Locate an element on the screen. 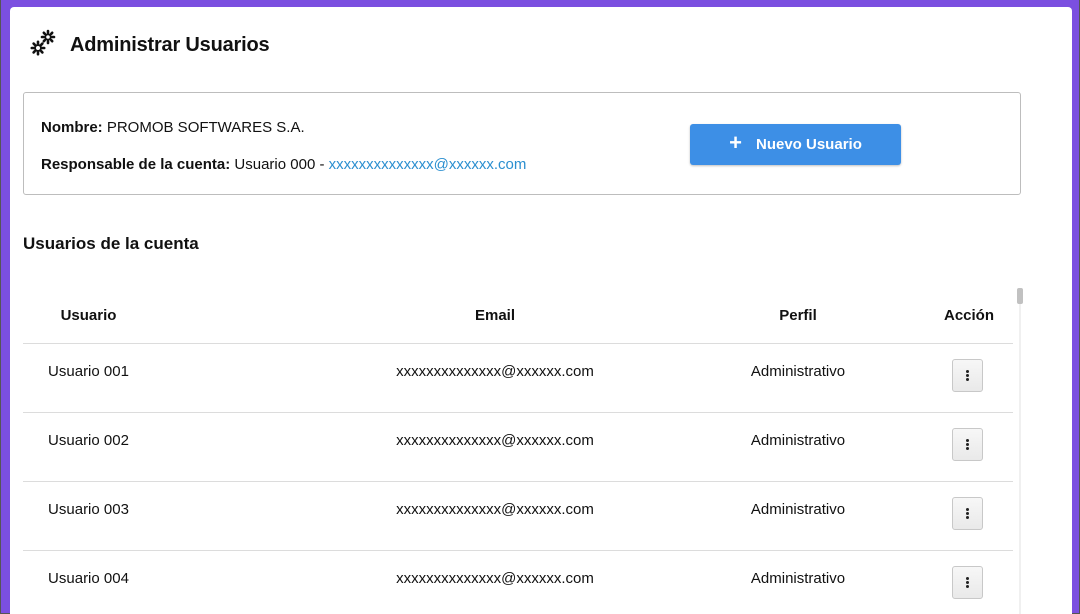 The image size is (1080, 614). new-user-button: + Nuevo Usuario is located at coordinates (795, 144).